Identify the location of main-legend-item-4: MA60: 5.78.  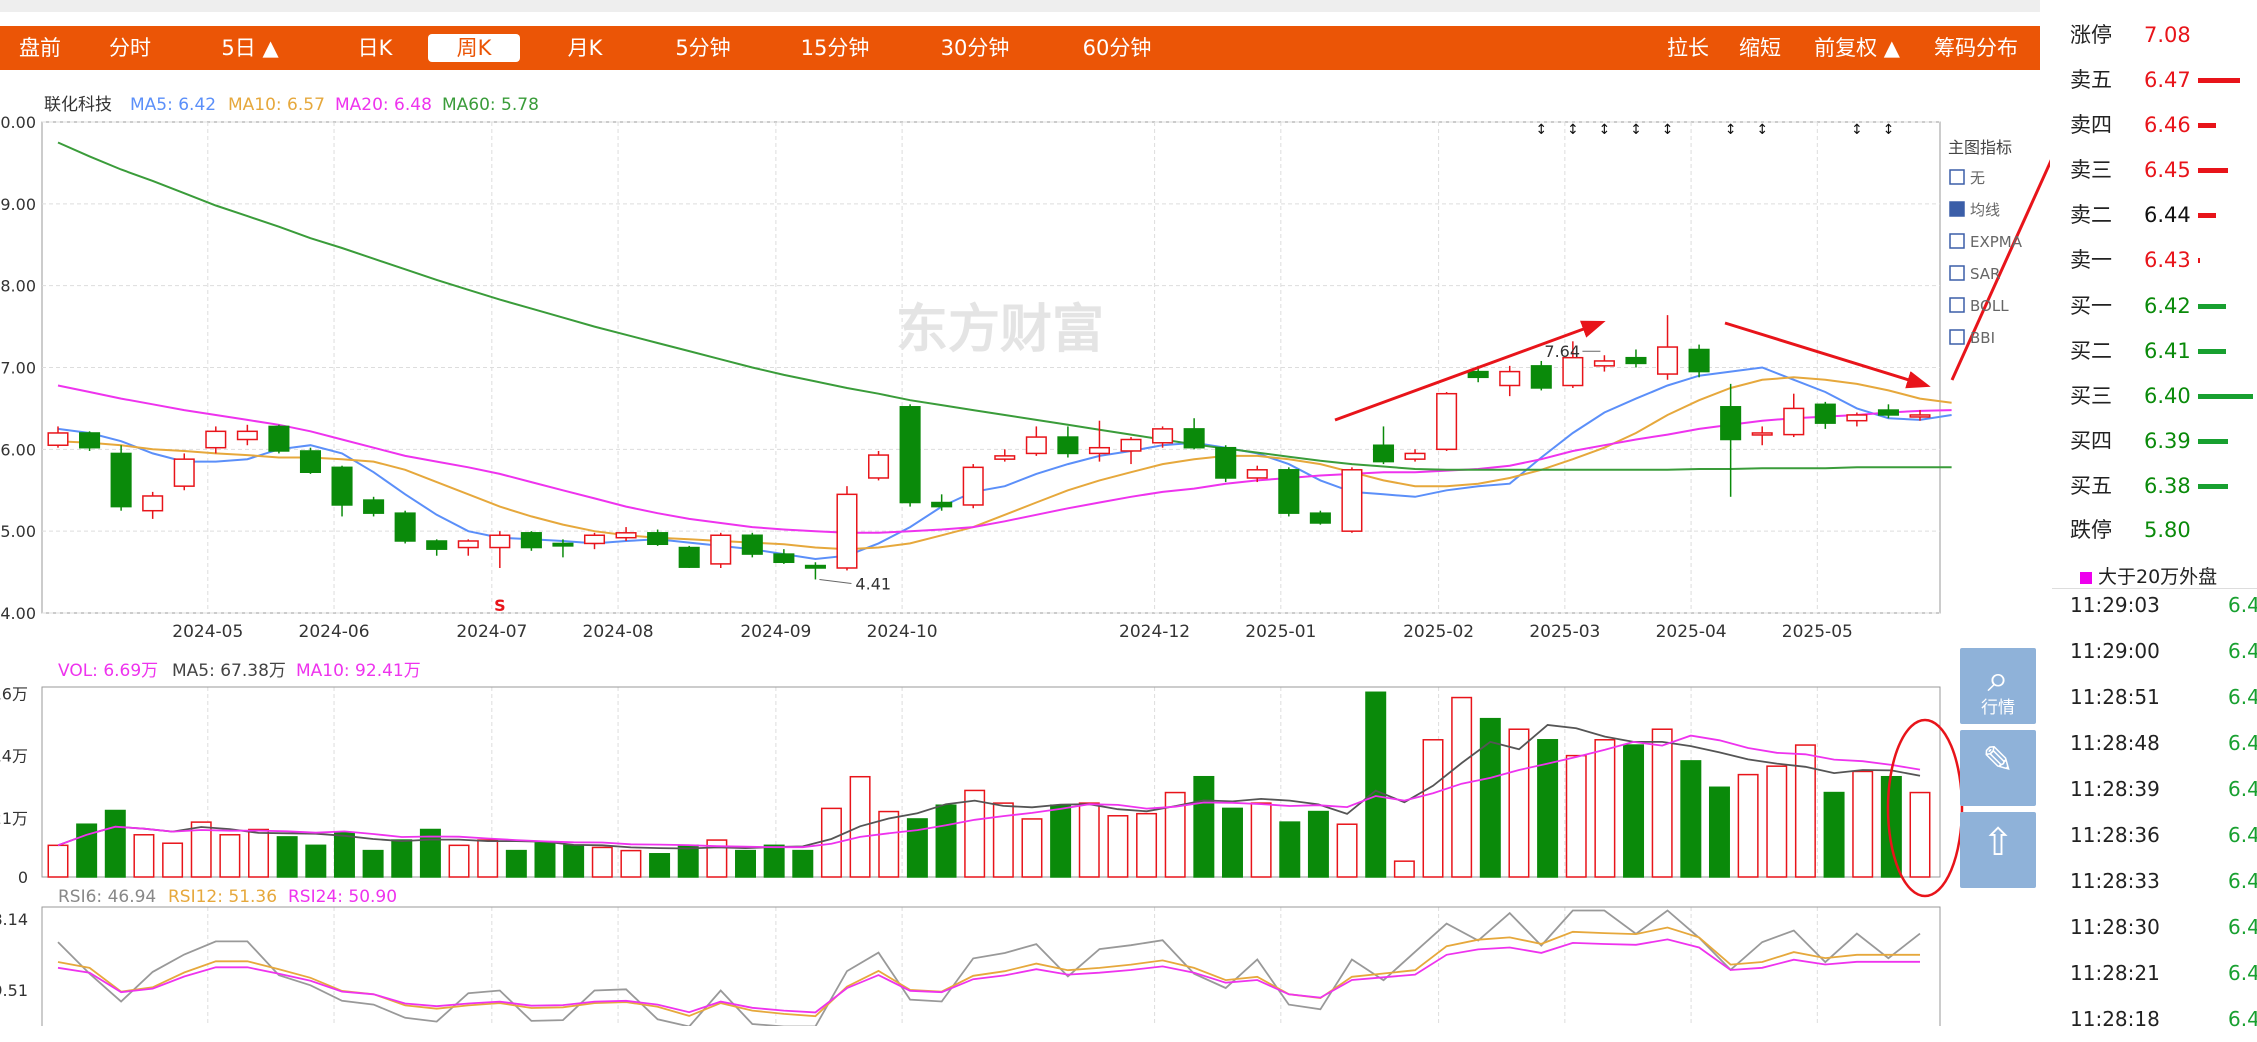
(490, 105).